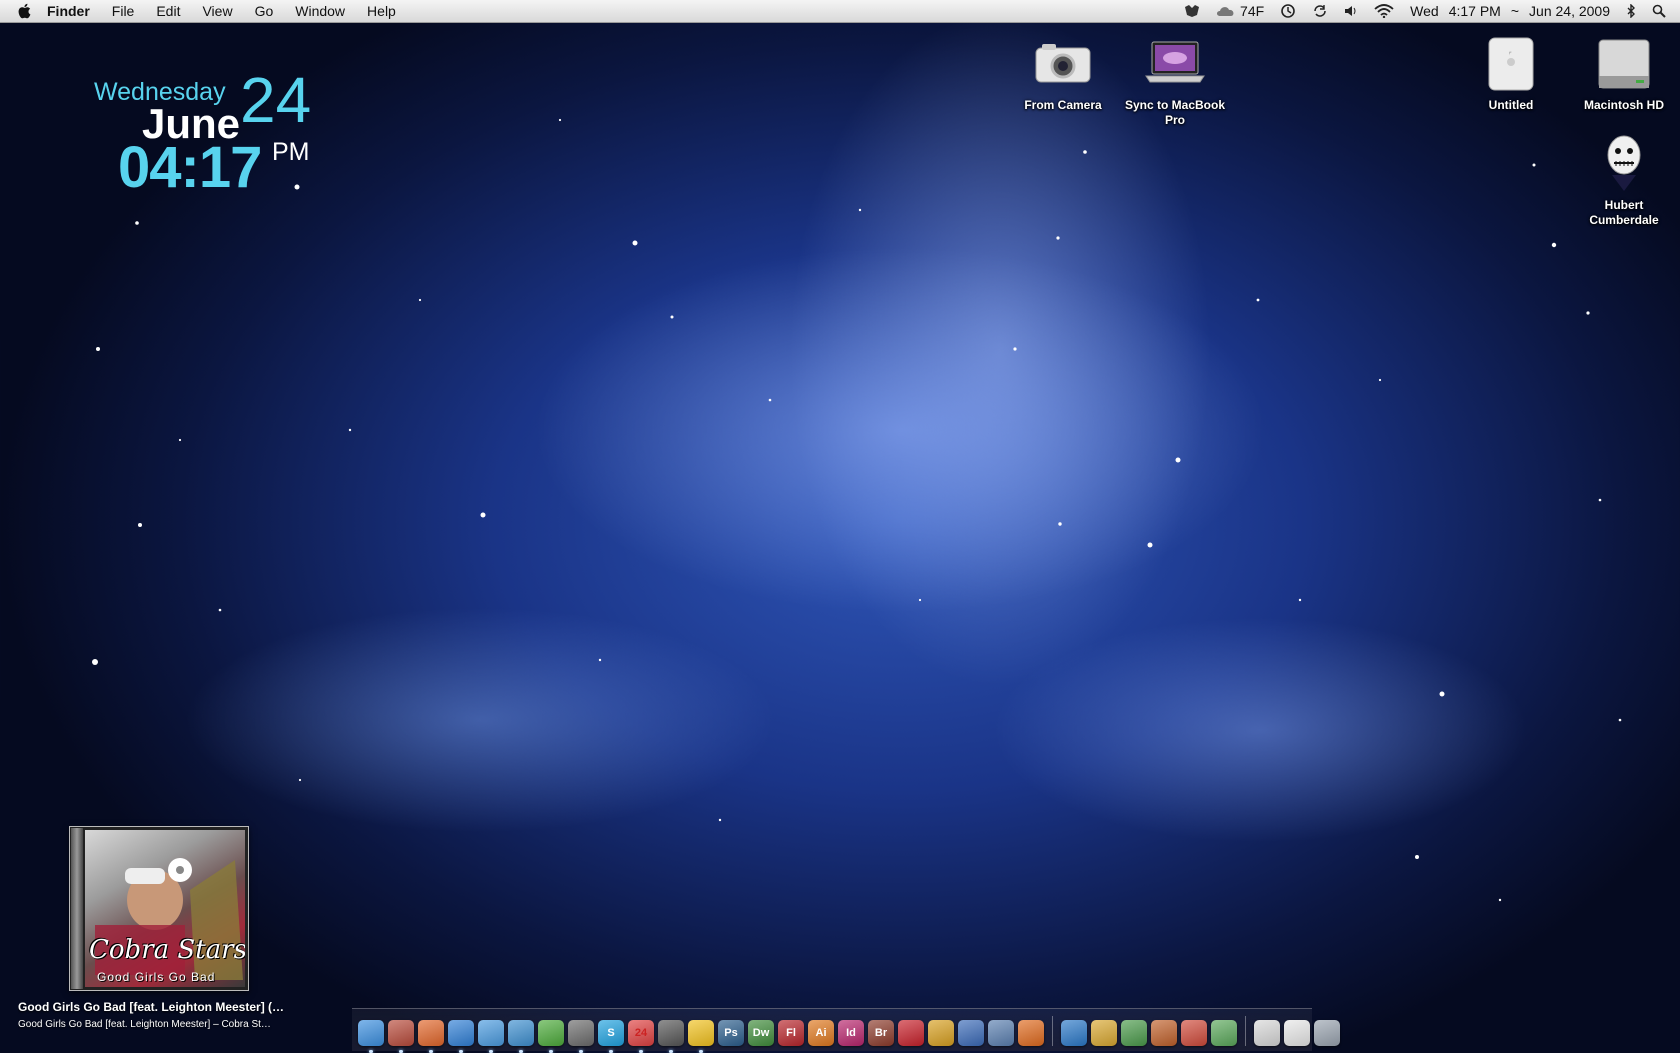 The image size is (1680, 1053). Describe the element at coordinates (1063, 64) in the screenshot. I see `camera-icon` at that location.